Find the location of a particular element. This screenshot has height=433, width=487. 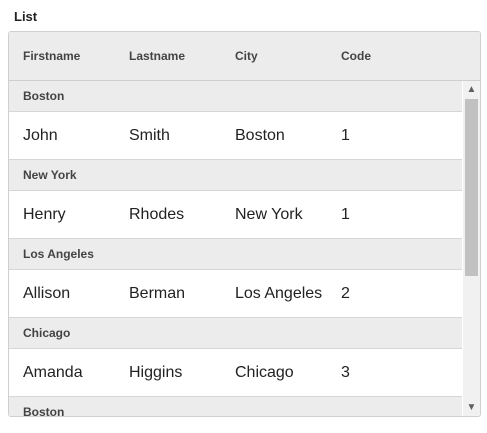

column-header-firstname: Firstname is located at coordinates (51, 56).